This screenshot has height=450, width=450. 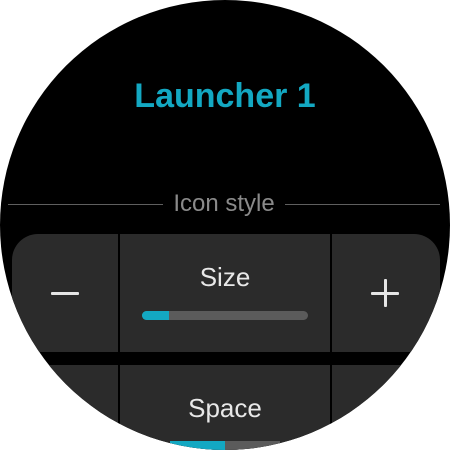 I want to click on size-display: Size, so click(x=225, y=293).